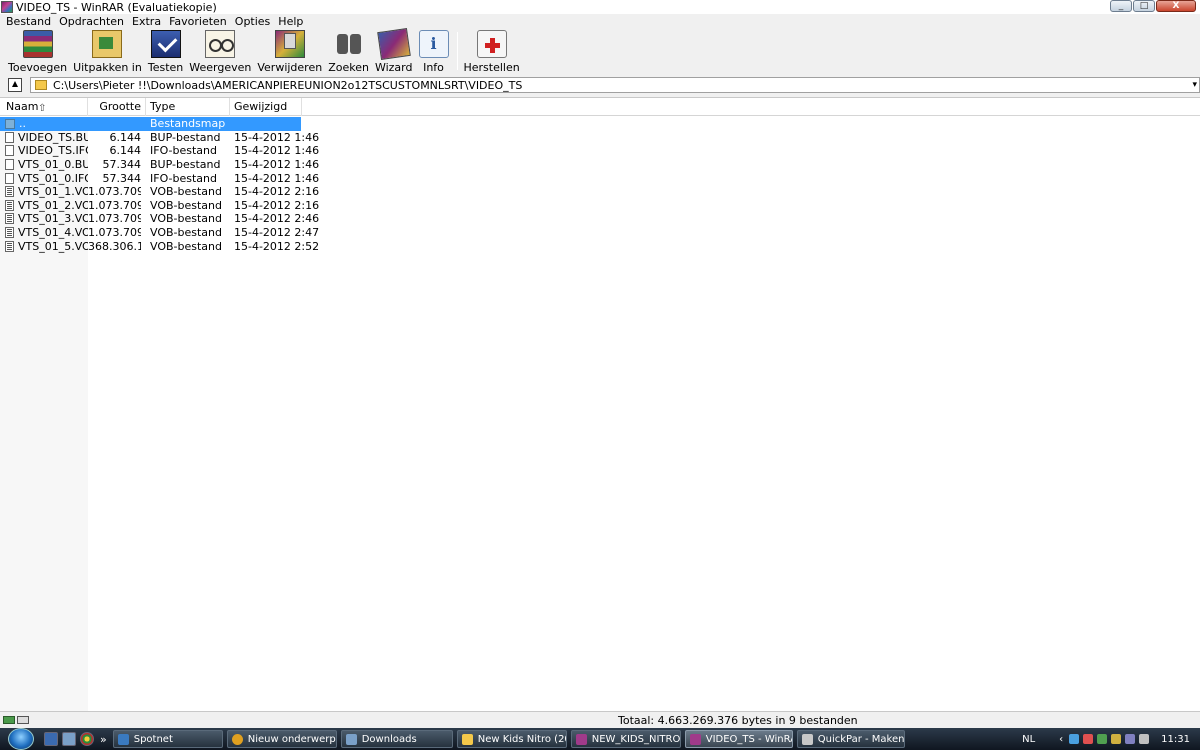 Image resolution: width=1200 pixels, height=750 pixels. What do you see at coordinates (1061, 739) in the screenshot?
I see `chevron-left-icon: ‹` at bounding box center [1061, 739].